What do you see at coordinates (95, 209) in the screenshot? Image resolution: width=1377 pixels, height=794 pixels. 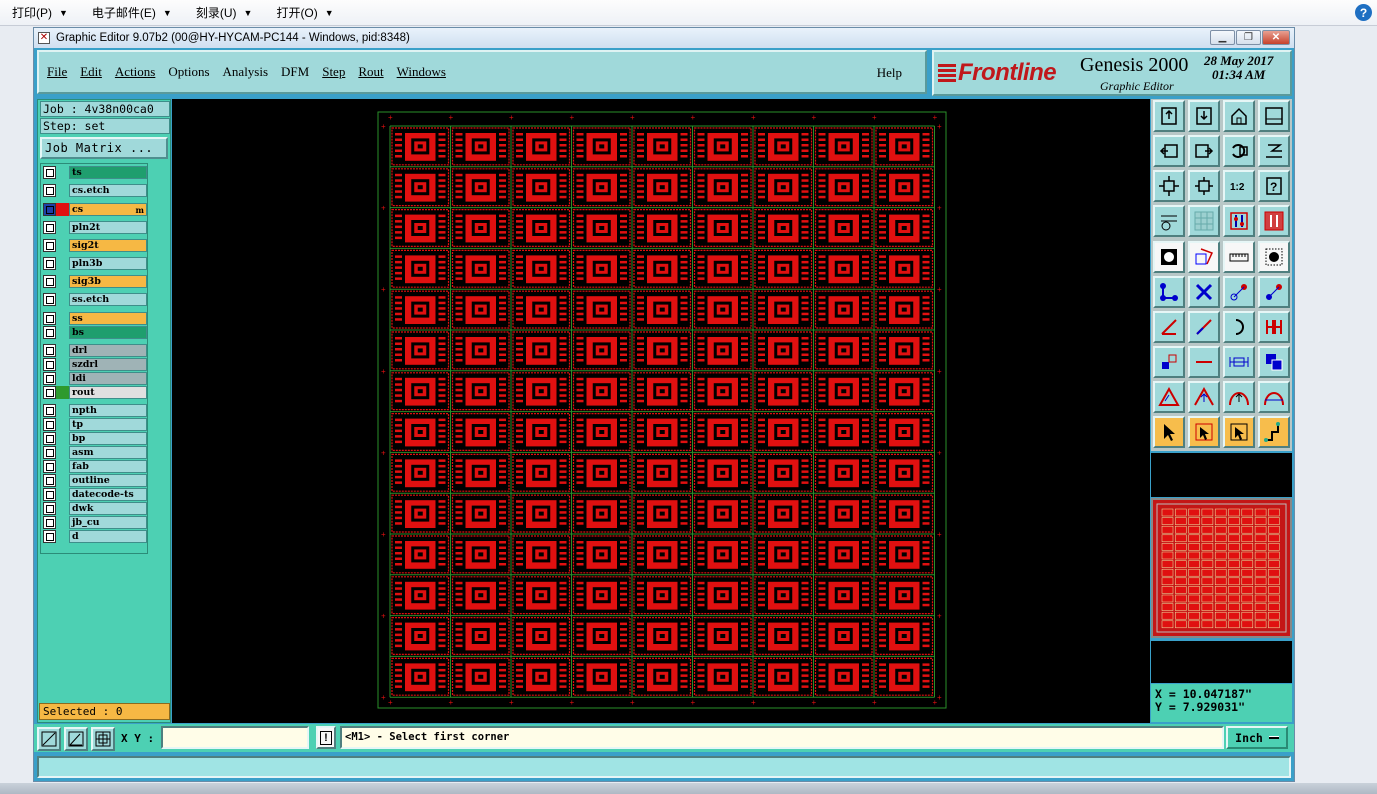 I see `layer-row-cs: cs m` at bounding box center [95, 209].